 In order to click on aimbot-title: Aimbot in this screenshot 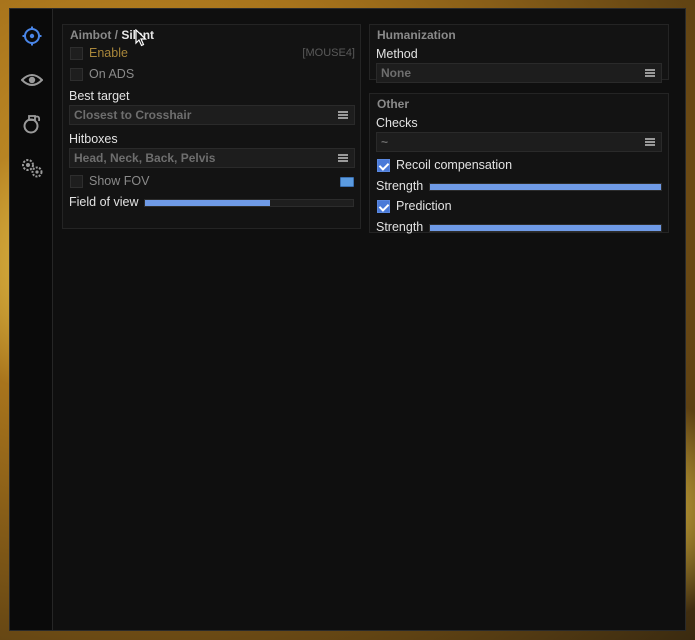, I will do `click(91, 35)`.